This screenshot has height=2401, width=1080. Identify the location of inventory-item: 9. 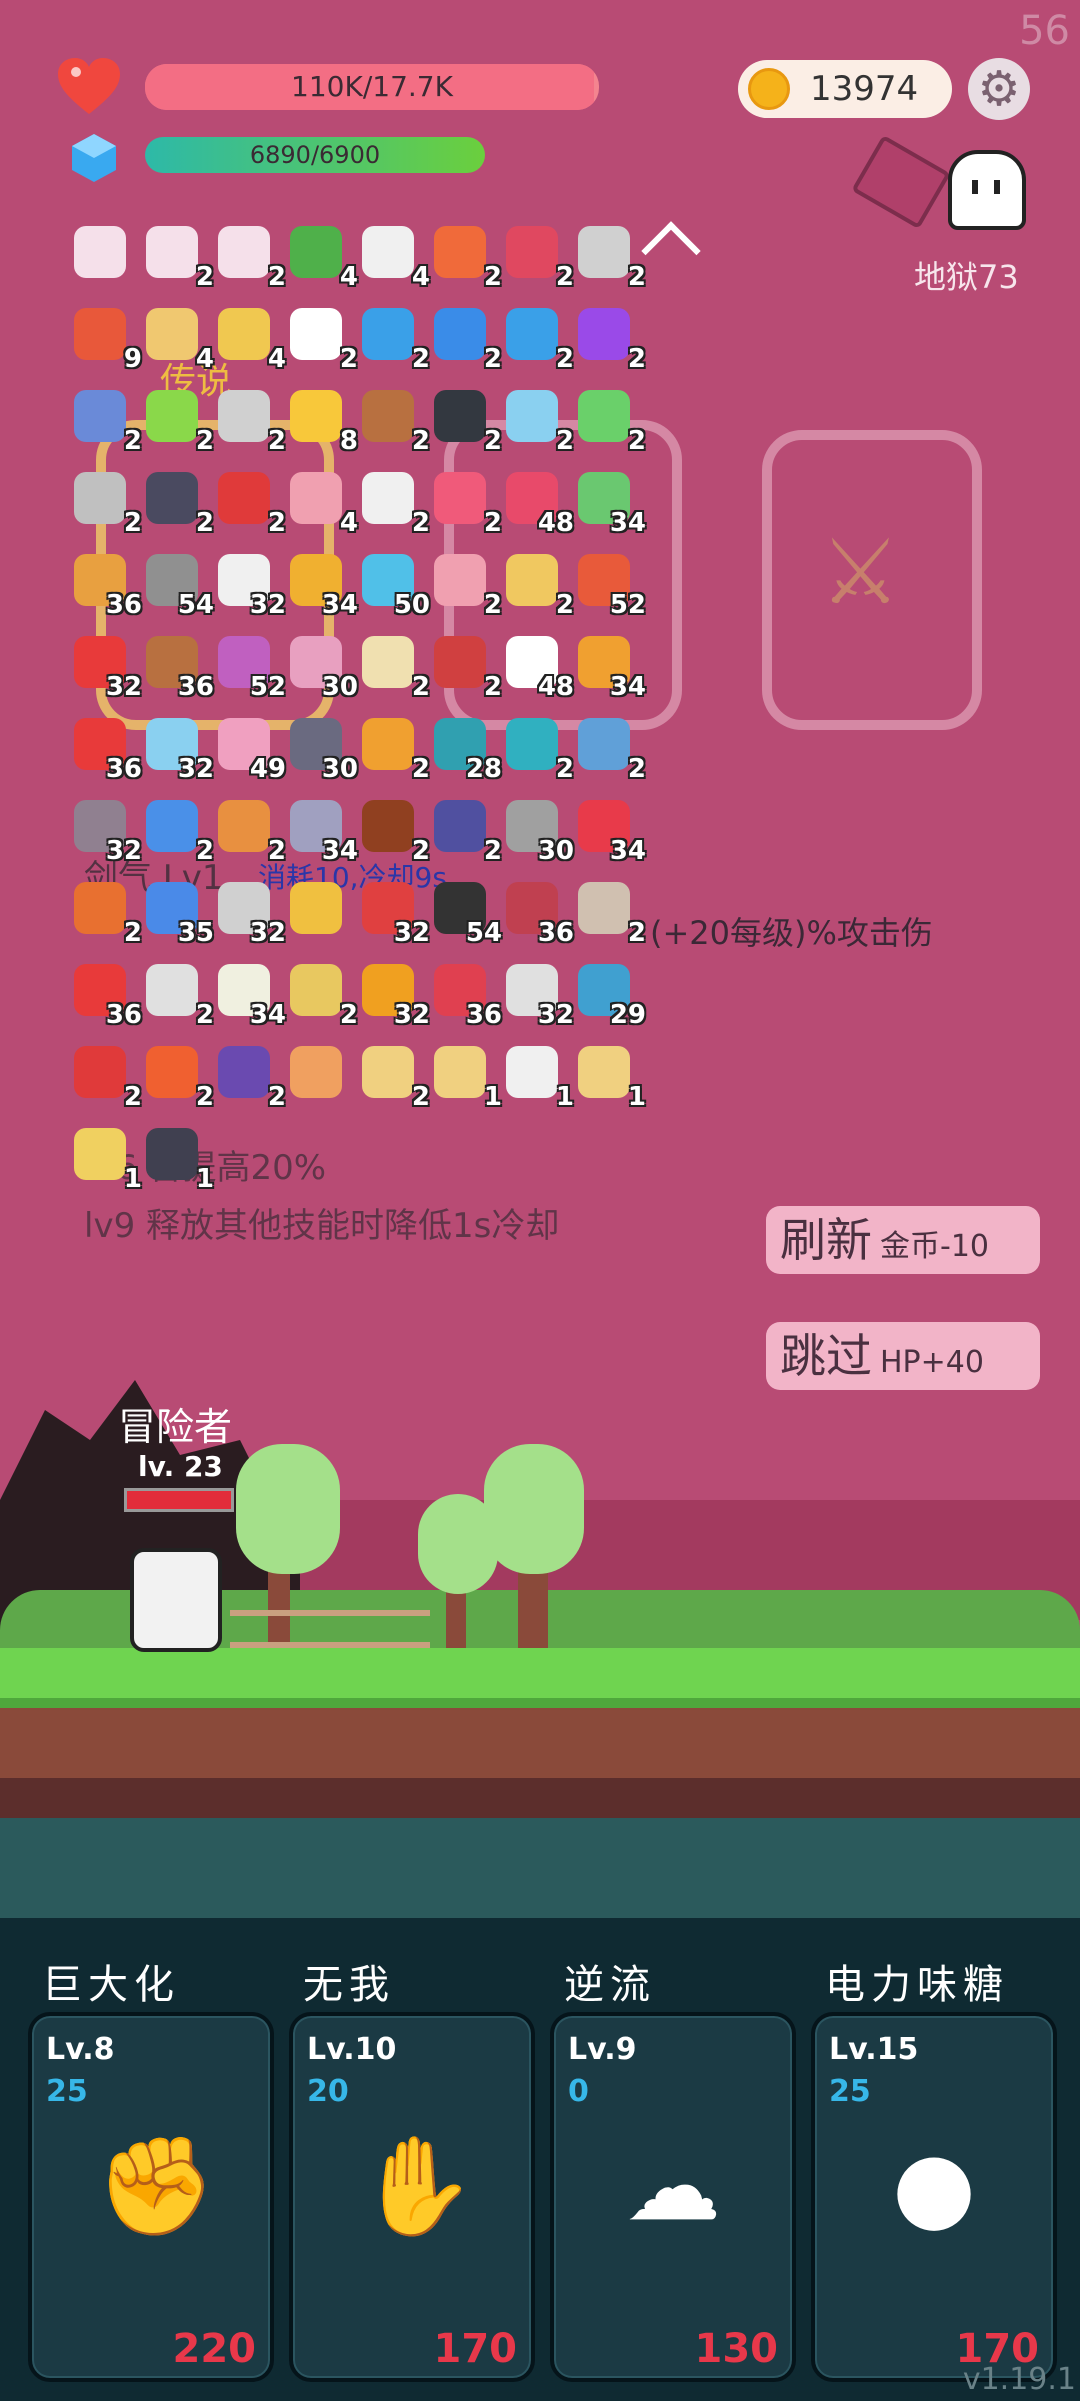
(105, 339).